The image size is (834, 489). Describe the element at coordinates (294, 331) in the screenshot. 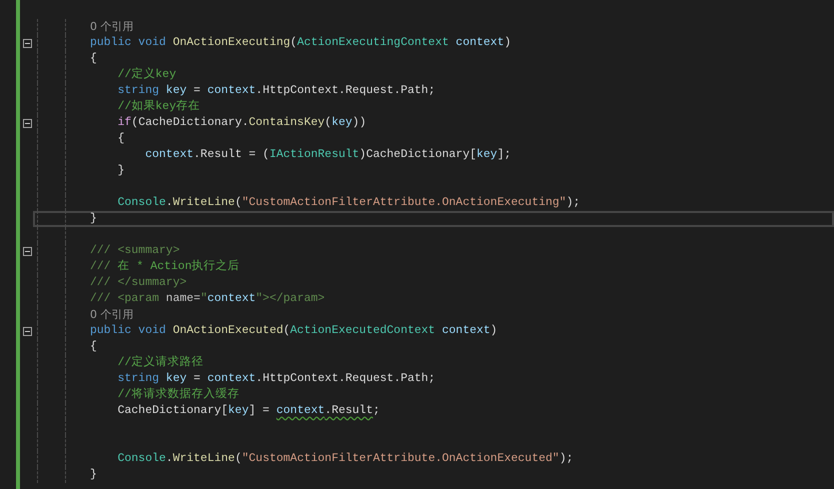

I see `code-line: public void OnActionExecuted(ActionExecutedContext context)` at that location.